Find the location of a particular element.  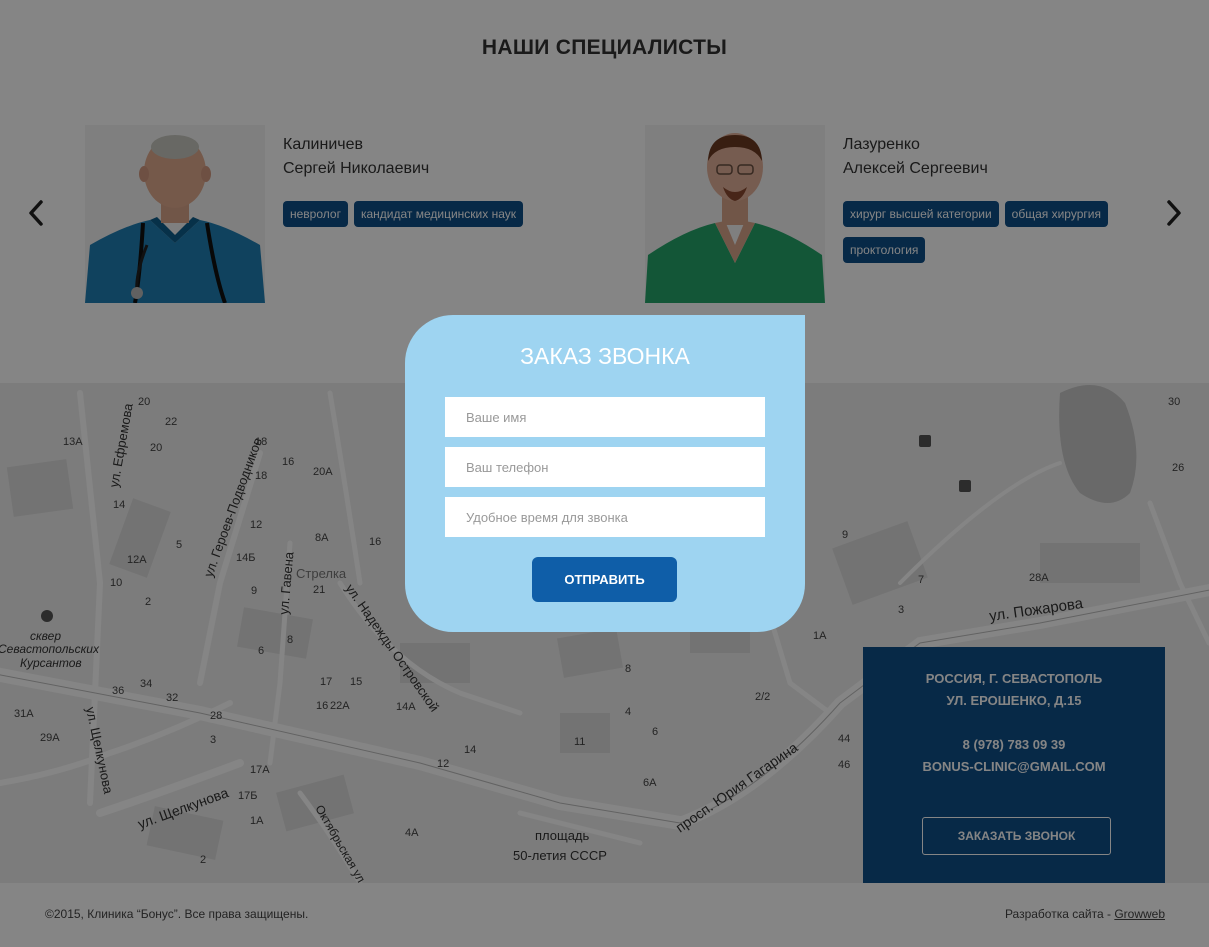

callback-modal: ЗАКАЗ ЗВОНКА ОТПРАВИТЬ is located at coordinates (605, 473).